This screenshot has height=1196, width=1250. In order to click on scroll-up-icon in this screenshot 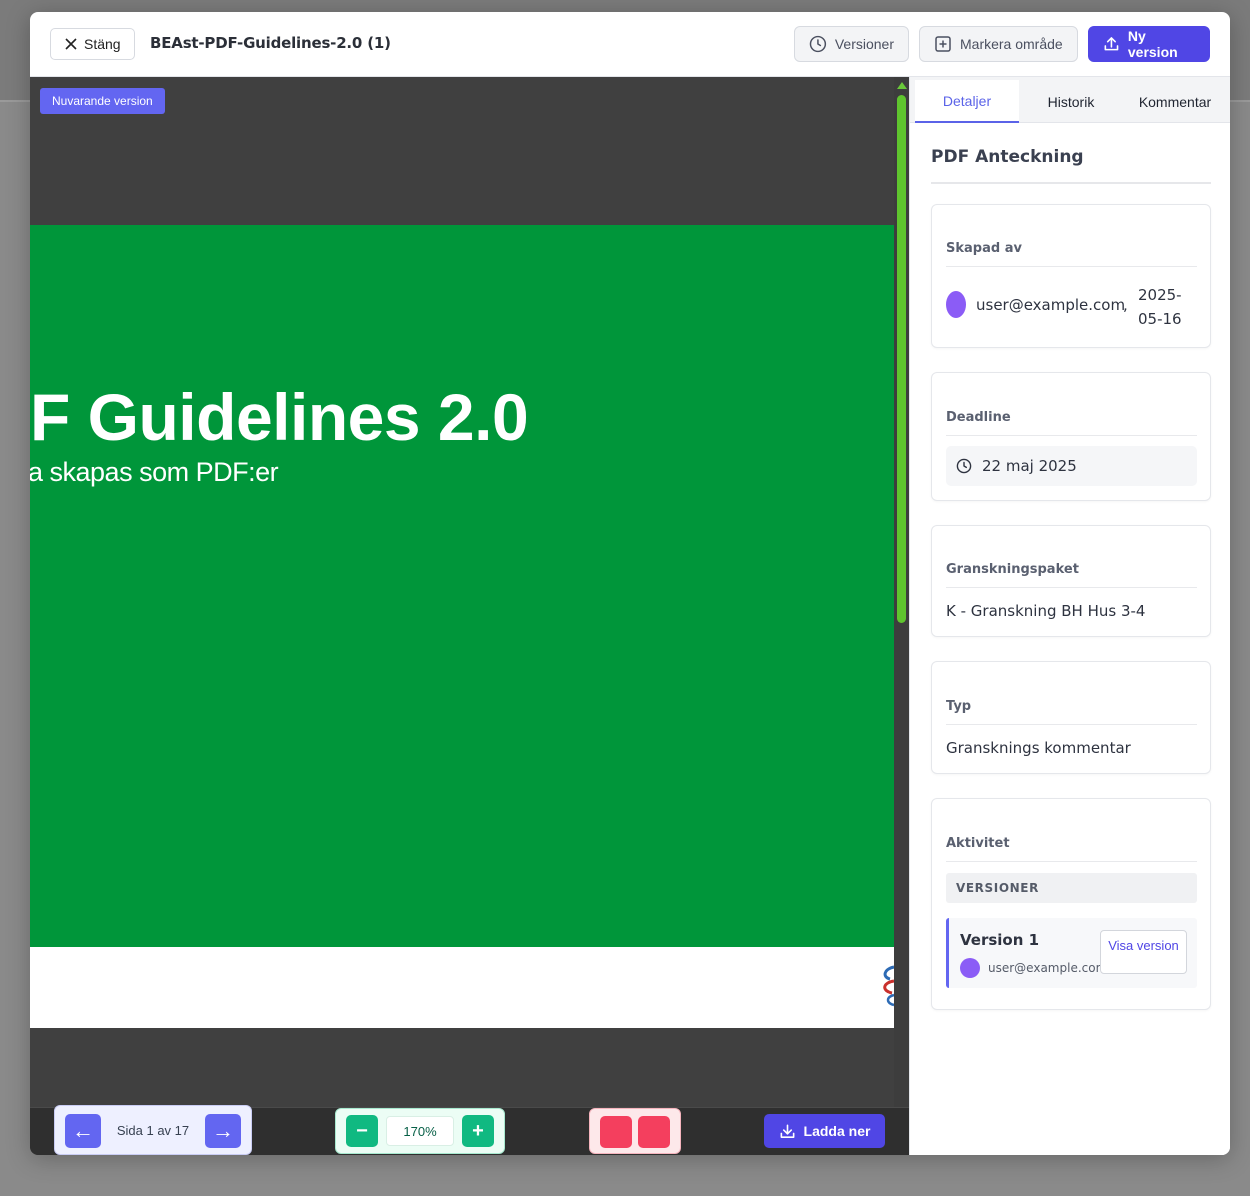, I will do `click(902, 85)`.